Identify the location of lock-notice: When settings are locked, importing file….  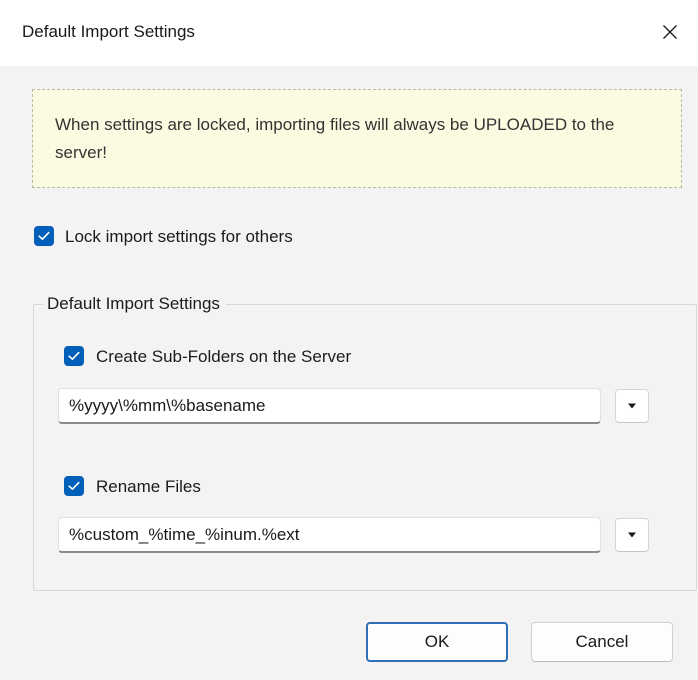
(357, 138).